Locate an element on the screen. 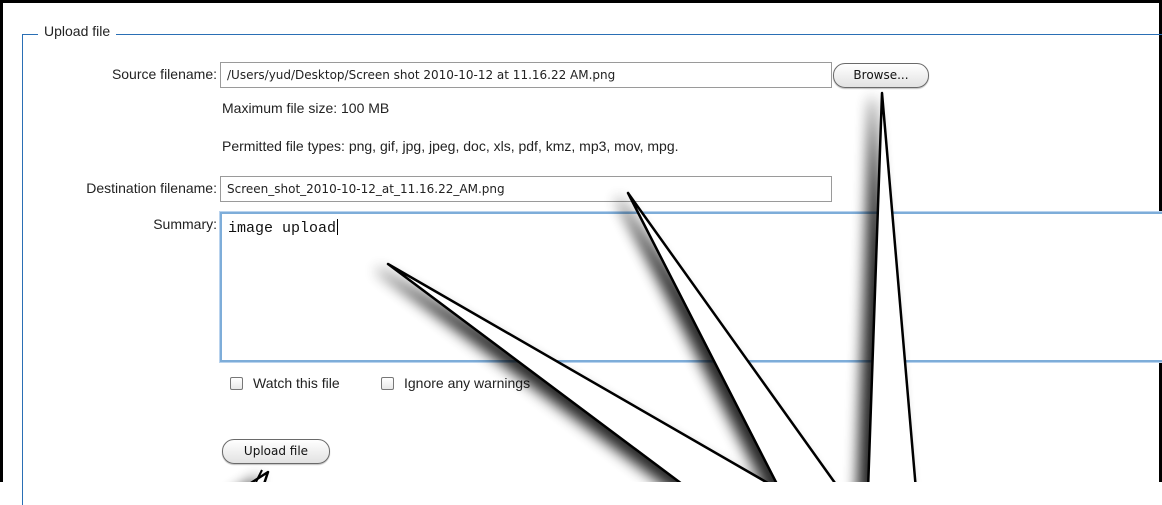 This screenshot has width=1162, height=505. source-filename-label: Source filename: is located at coordinates (164, 74).